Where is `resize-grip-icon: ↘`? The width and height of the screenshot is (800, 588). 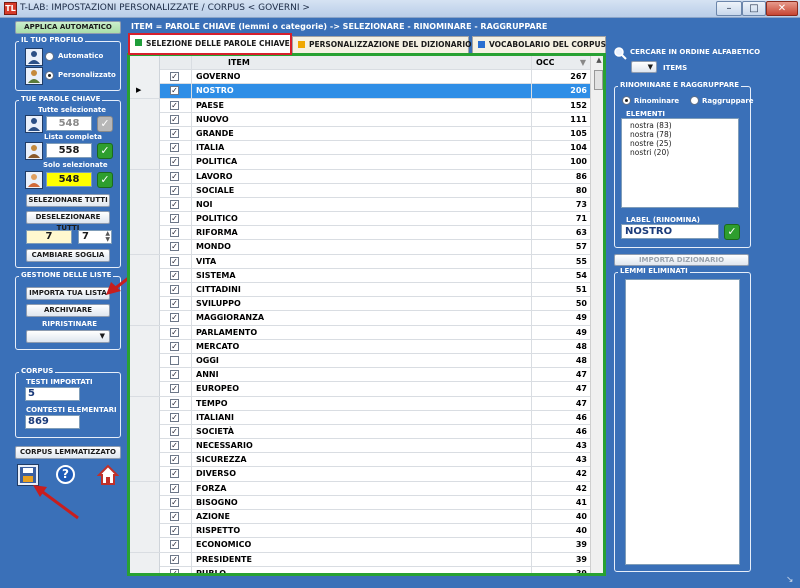
resize-grip-icon: ↘ is located at coordinates (790, 580).